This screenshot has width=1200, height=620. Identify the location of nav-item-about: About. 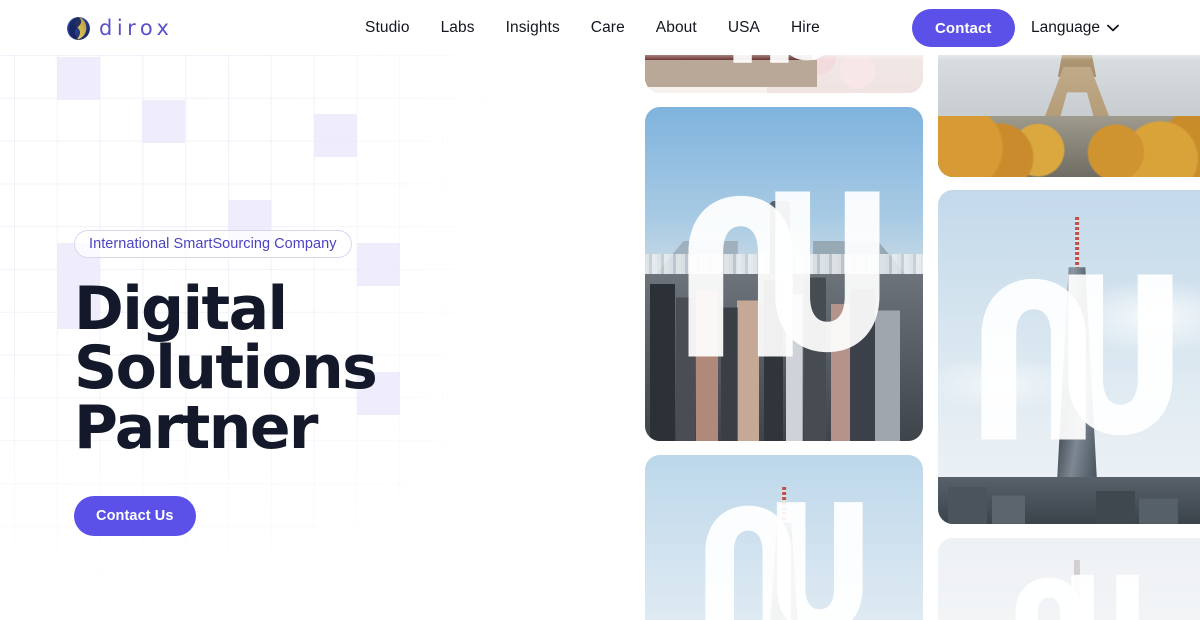
(676, 28).